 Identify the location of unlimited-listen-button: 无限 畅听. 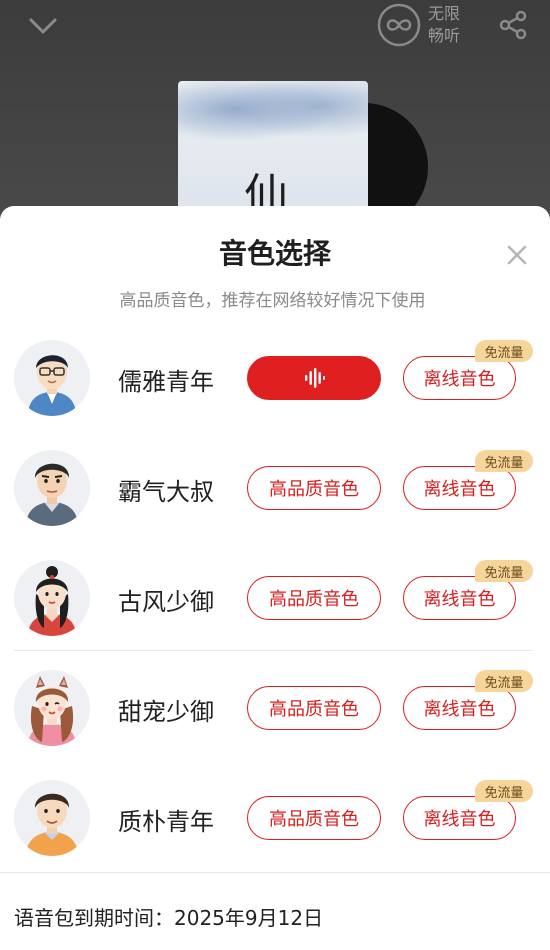
(418, 25).